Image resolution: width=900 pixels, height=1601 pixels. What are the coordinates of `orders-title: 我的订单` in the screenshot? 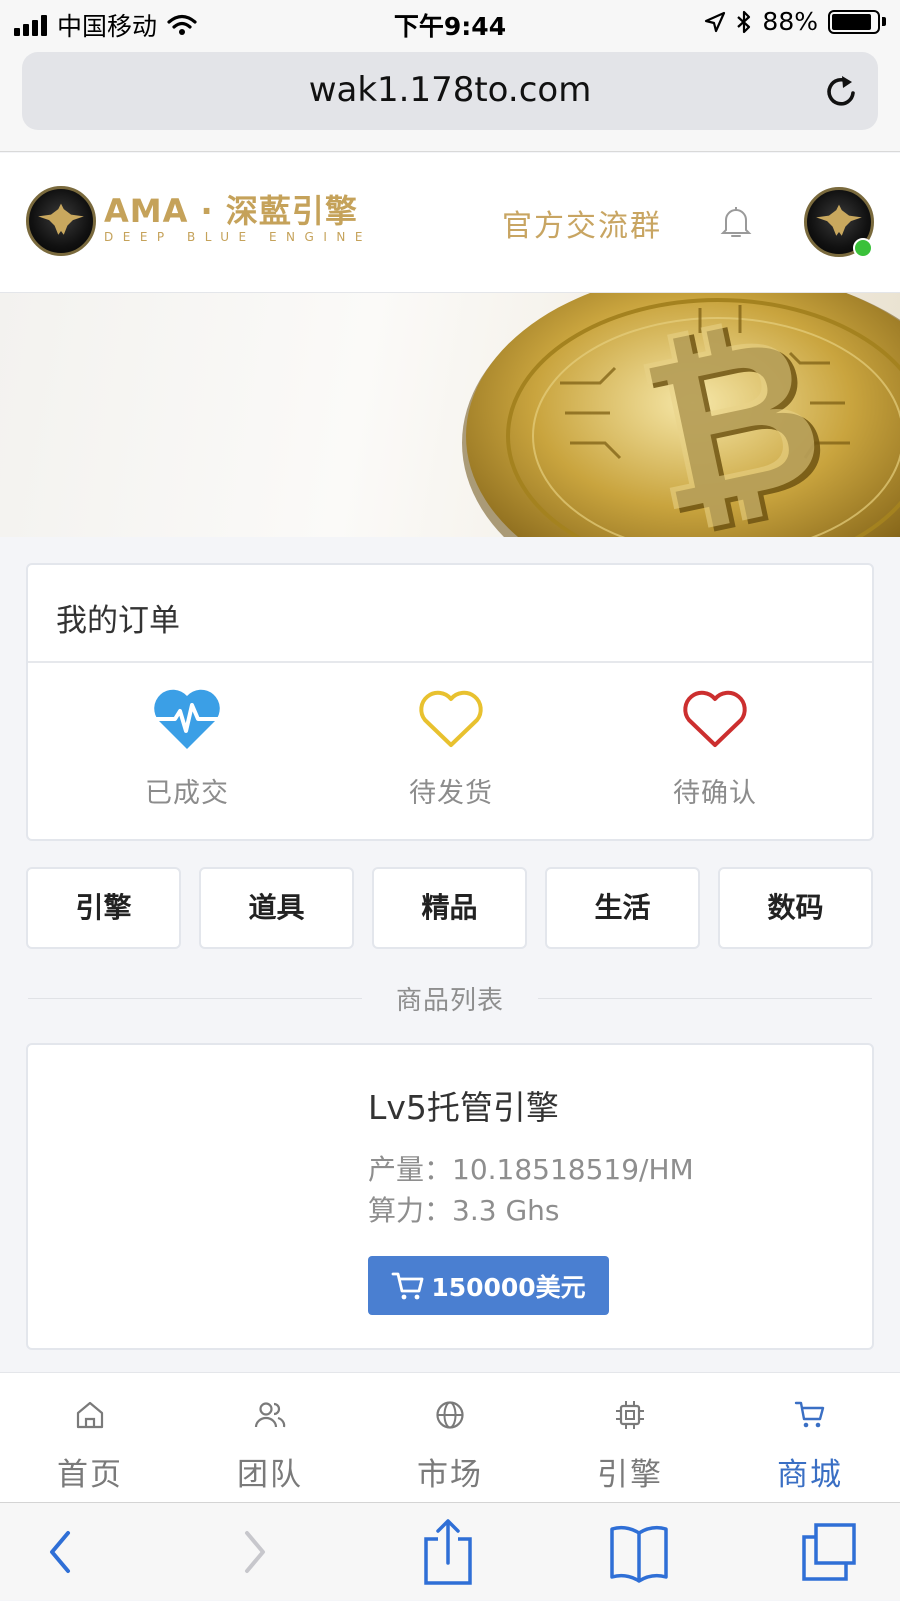 It's located at (118, 621).